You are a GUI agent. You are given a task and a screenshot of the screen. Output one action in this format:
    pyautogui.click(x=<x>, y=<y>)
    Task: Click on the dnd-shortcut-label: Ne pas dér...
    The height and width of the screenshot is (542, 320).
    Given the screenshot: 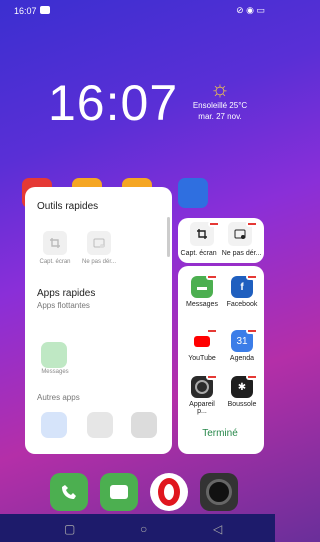 What is the action you would take?
    pyautogui.click(x=241, y=253)
    